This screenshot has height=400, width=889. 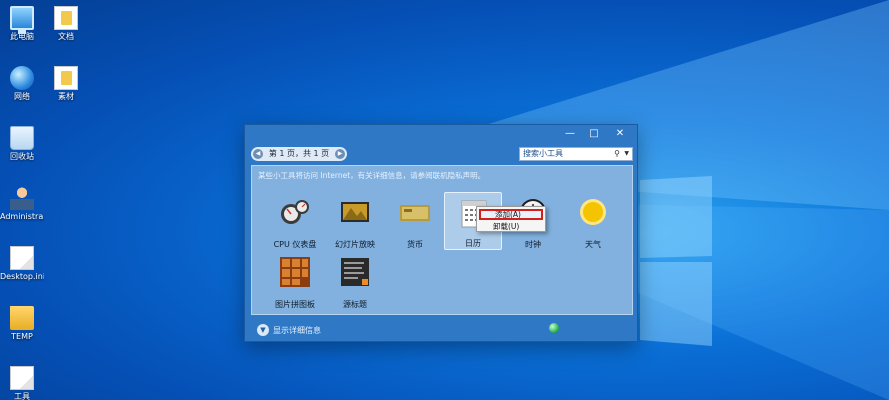 I want to click on gadget-tile-weather: 天气, so click(x=593, y=221).